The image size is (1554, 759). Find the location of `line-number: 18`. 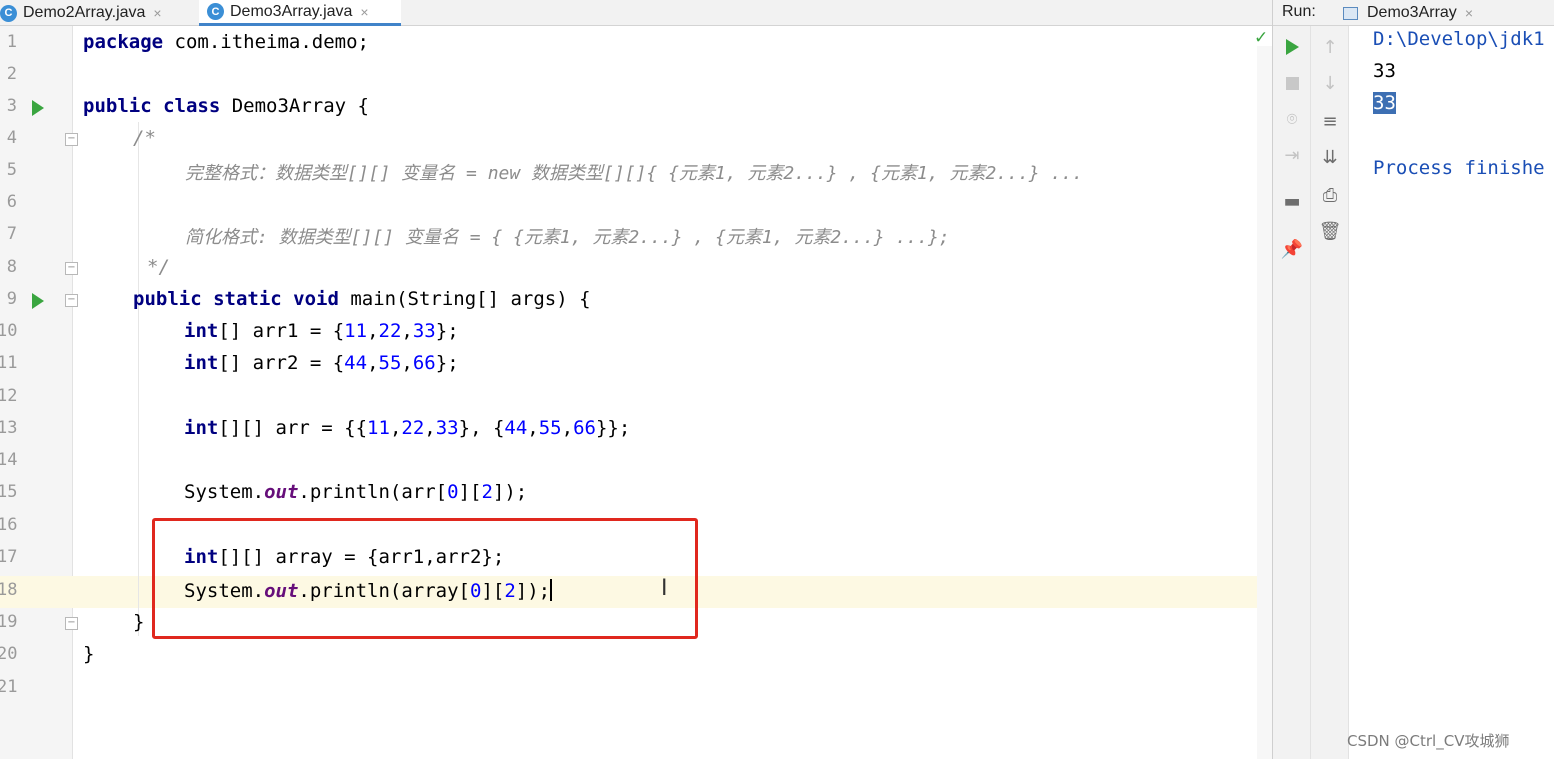

line-number: 18 is located at coordinates (9, 590).